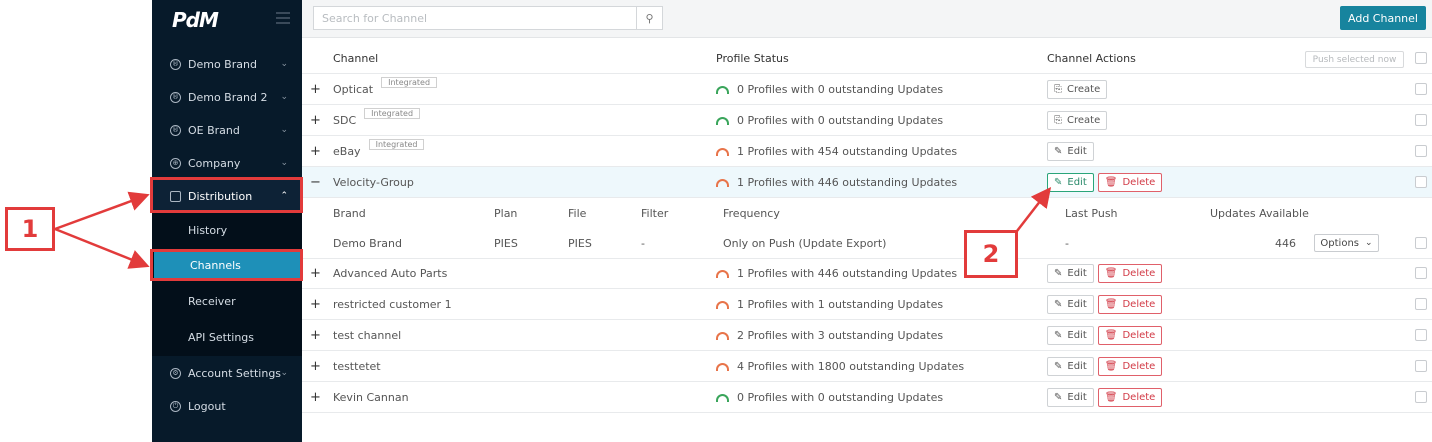 This screenshot has height=442, width=1432. What do you see at coordinates (805, 243) in the screenshot?
I see `sub-cell-frequency: Only on Push (Update Export)` at bounding box center [805, 243].